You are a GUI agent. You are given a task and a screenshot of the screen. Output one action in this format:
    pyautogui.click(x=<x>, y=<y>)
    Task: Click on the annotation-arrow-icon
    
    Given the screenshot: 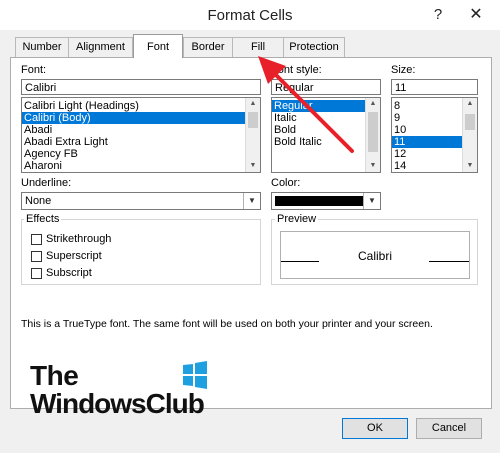 What is the action you would take?
    pyautogui.click(x=306, y=104)
    